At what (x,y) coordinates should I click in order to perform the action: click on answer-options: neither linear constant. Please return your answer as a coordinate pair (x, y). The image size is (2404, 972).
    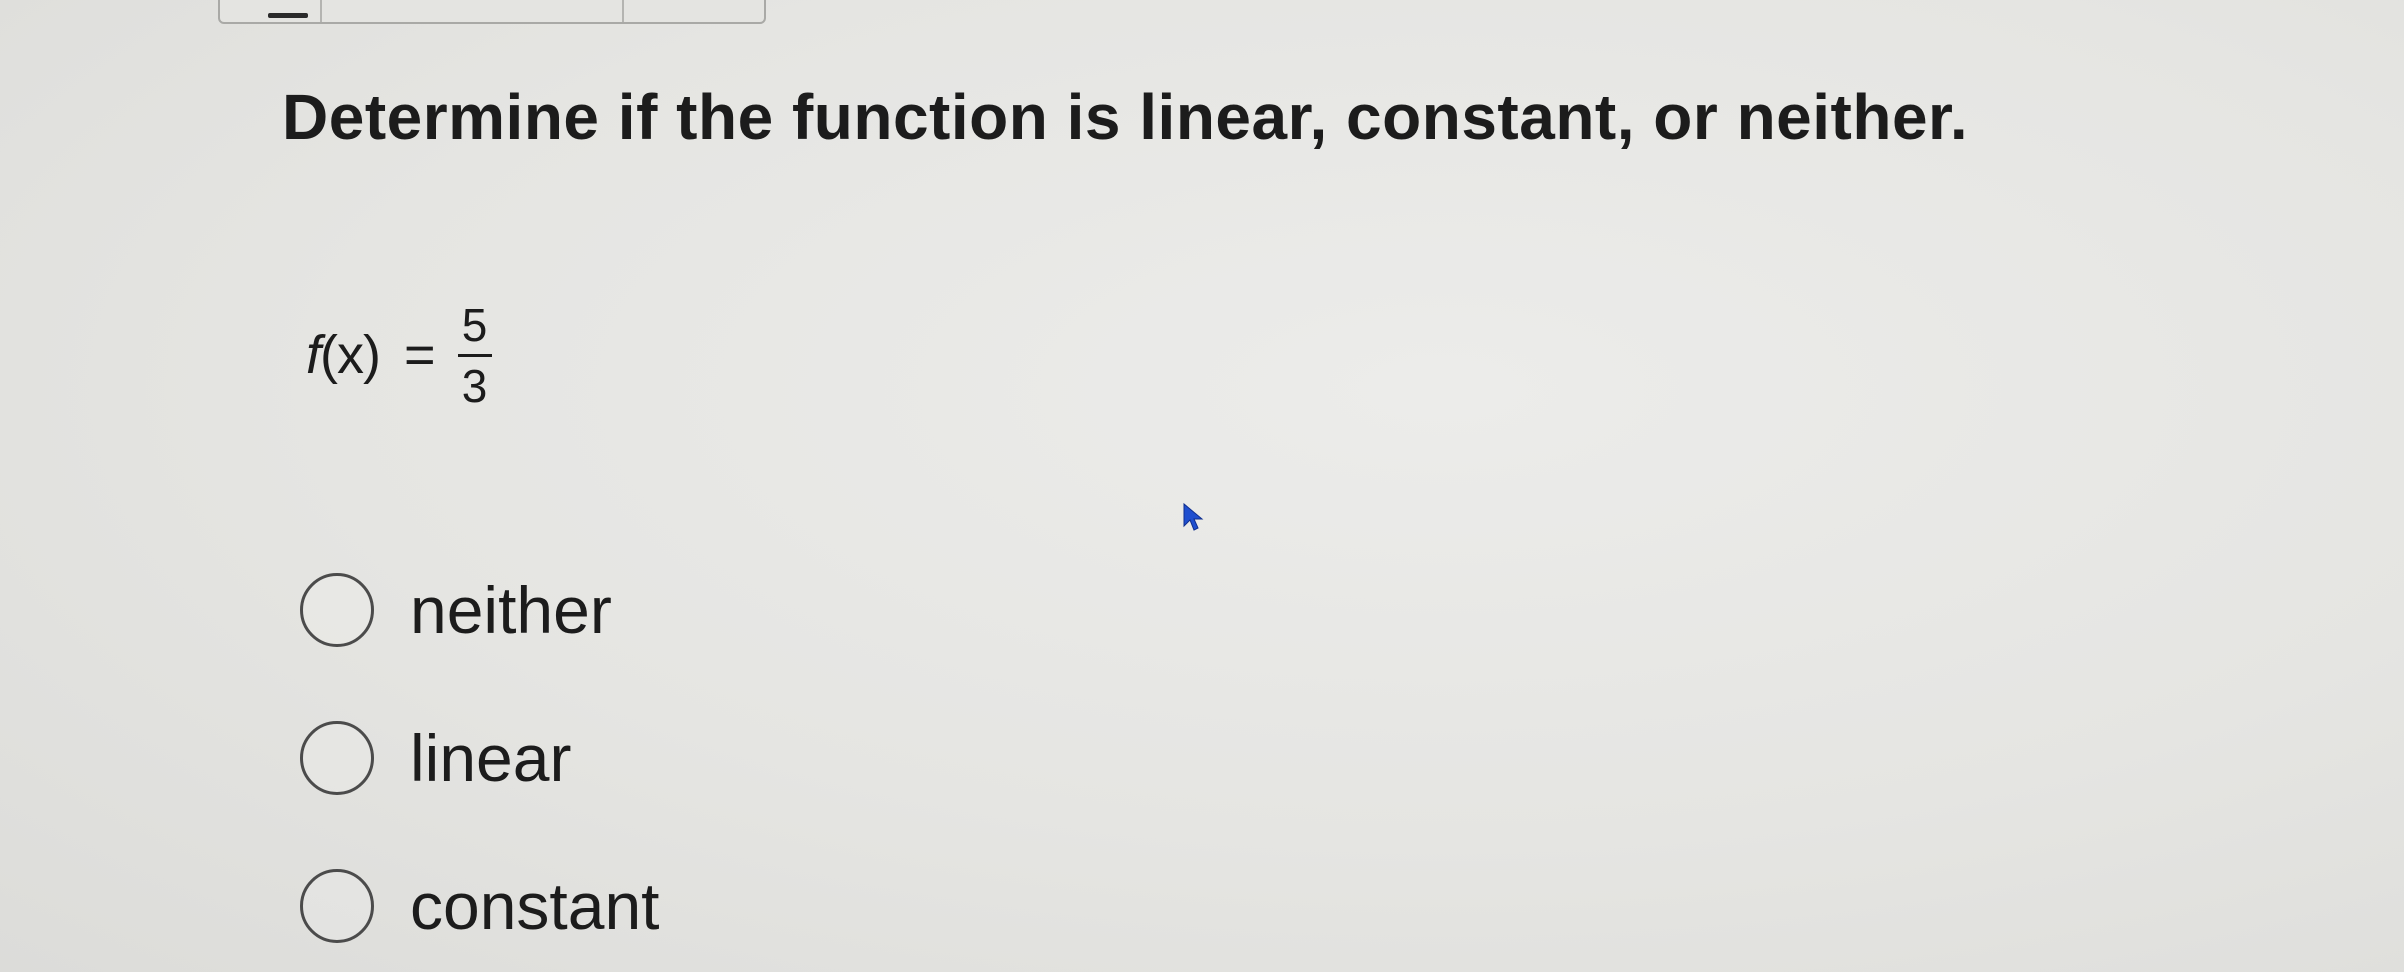
    Looking at the image, I should click on (480, 758).